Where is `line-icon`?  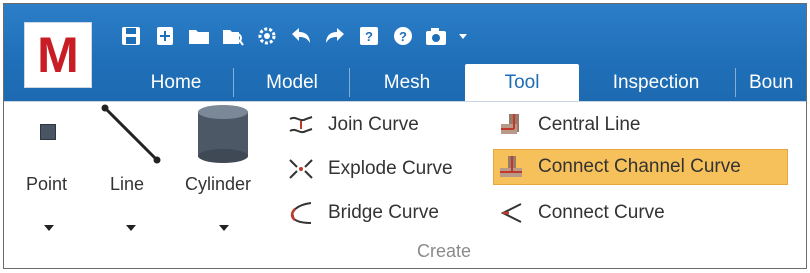
line-icon is located at coordinates (131, 134).